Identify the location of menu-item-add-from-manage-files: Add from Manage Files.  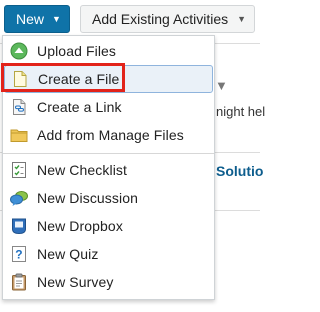
(108, 135).